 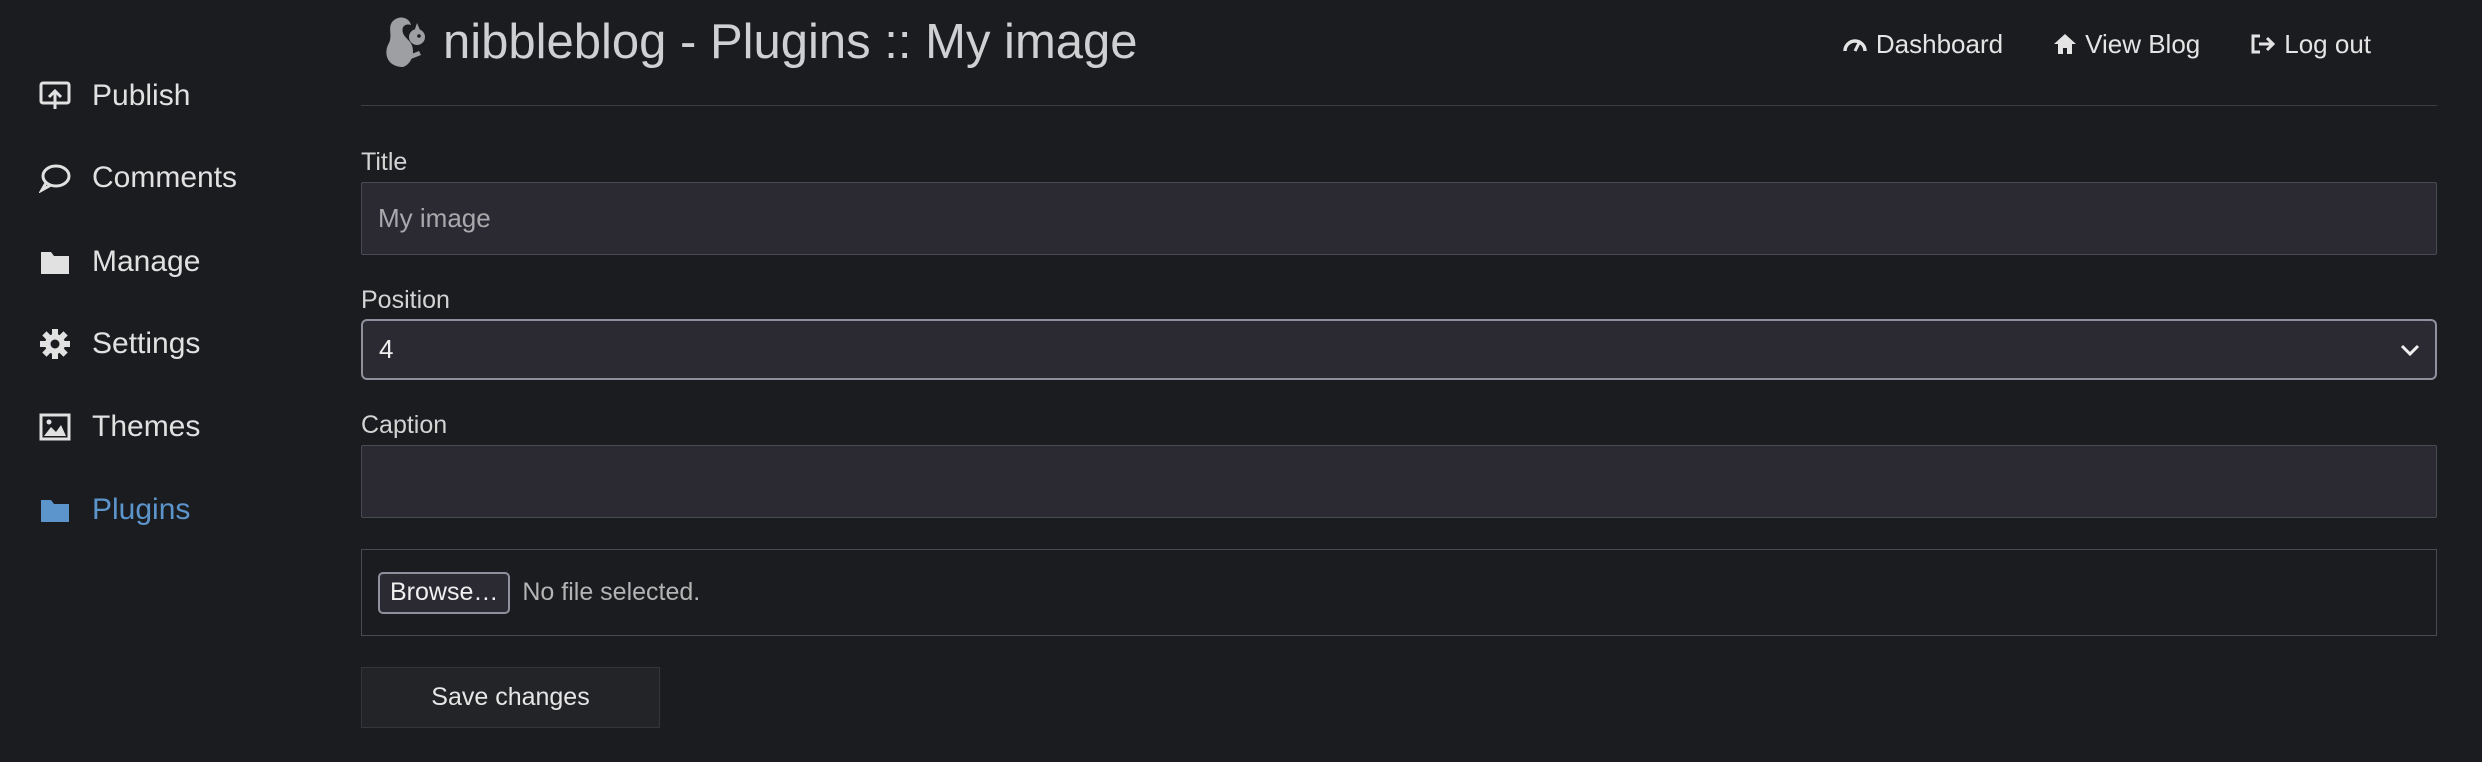 I want to click on sidebar-item-manage: Manage, so click(x=119, y=262).